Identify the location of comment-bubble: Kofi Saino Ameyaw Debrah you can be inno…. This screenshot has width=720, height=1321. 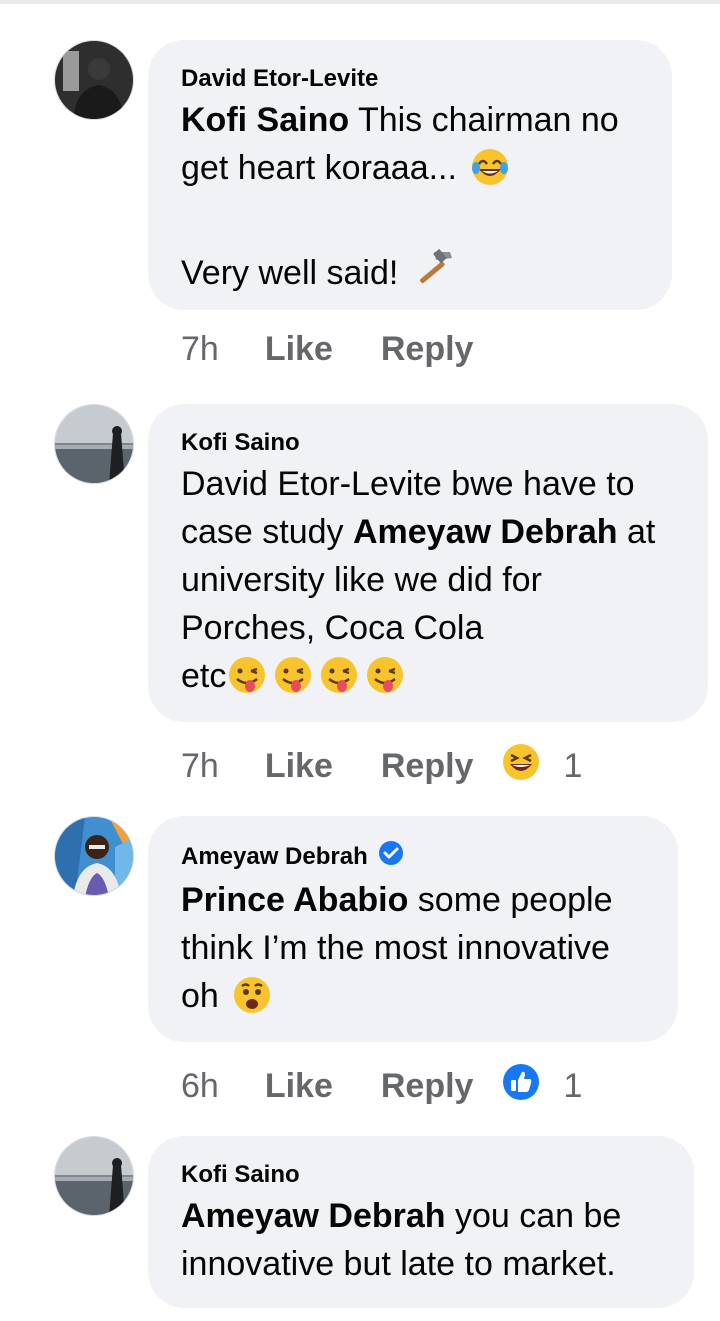
(421, 1222).